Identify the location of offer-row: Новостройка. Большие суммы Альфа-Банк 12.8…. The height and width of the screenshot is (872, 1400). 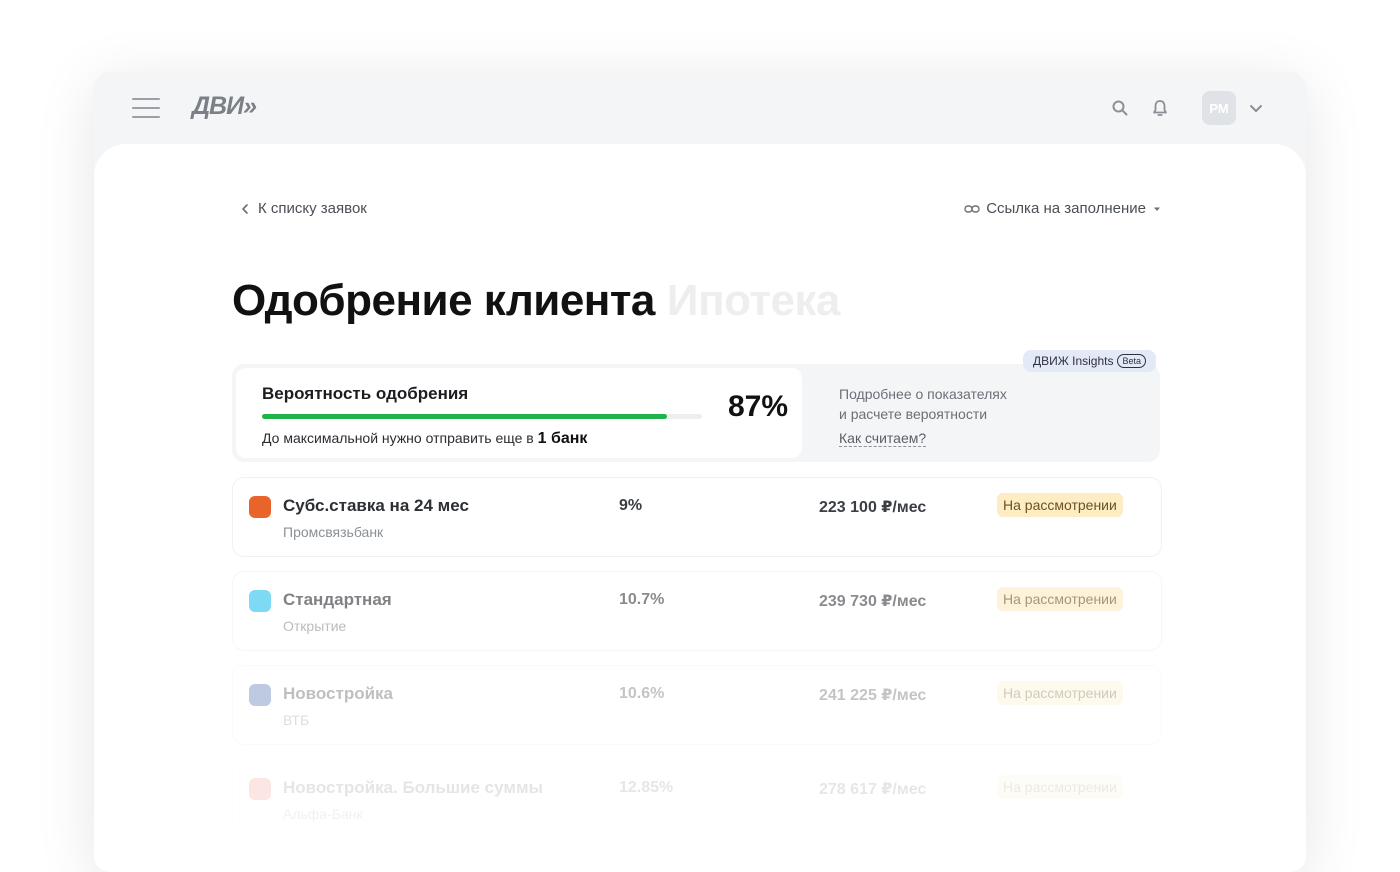
(697, 799).